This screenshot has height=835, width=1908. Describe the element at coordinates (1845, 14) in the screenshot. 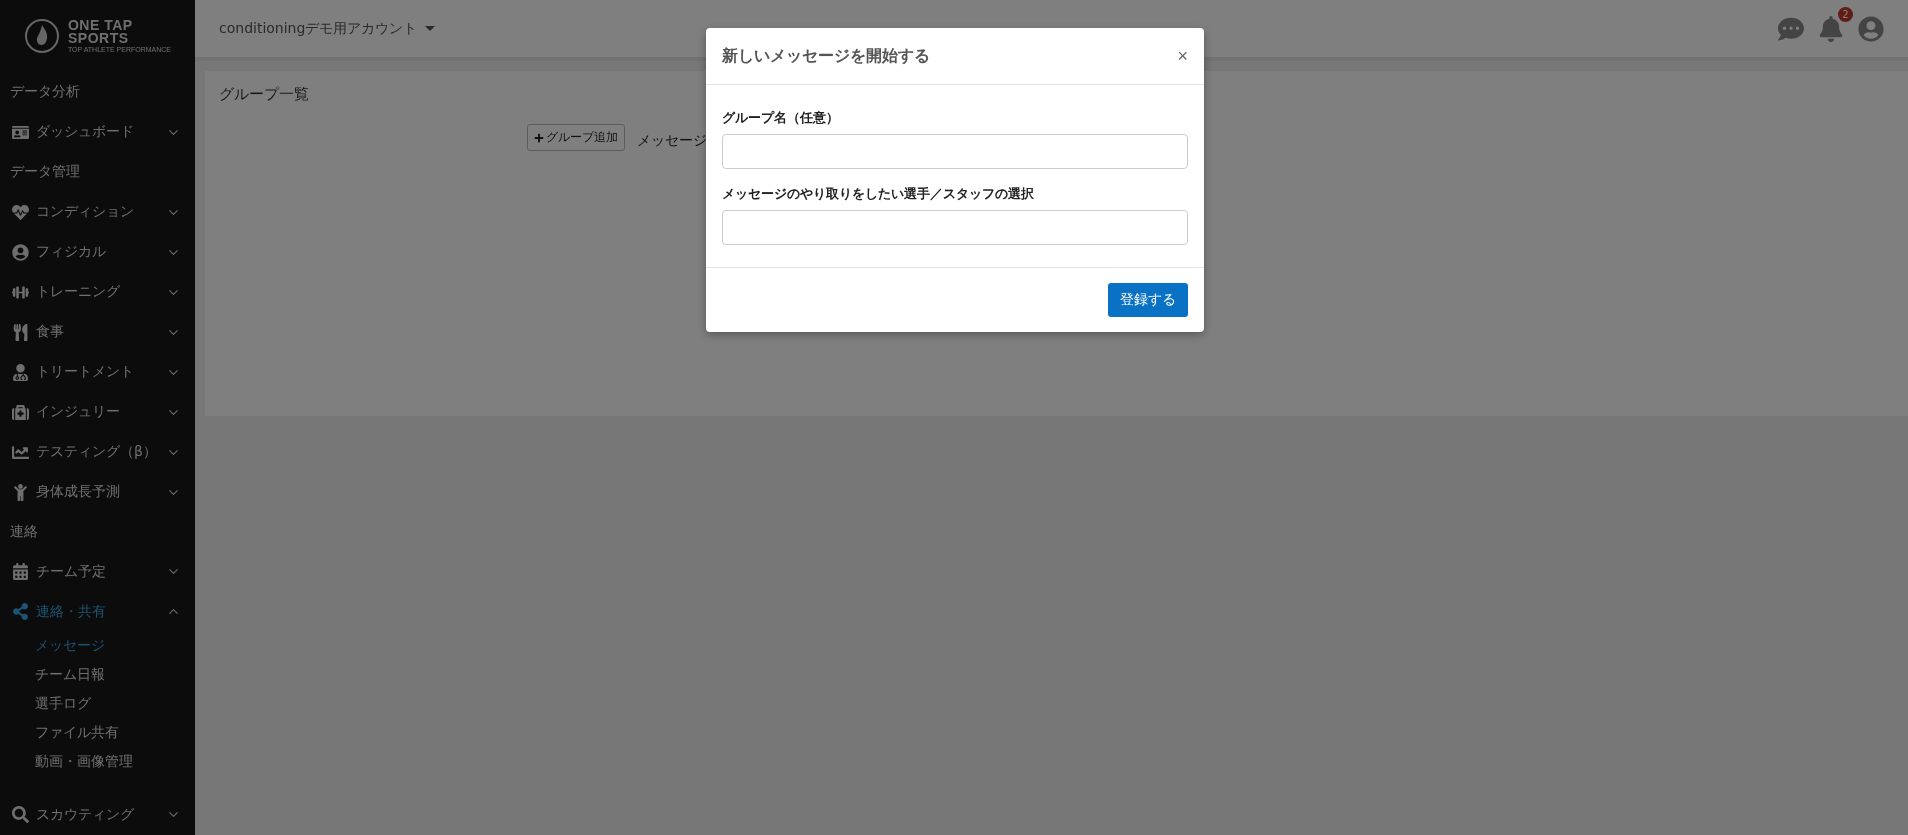

I see `notification-badge: 2` at that location.